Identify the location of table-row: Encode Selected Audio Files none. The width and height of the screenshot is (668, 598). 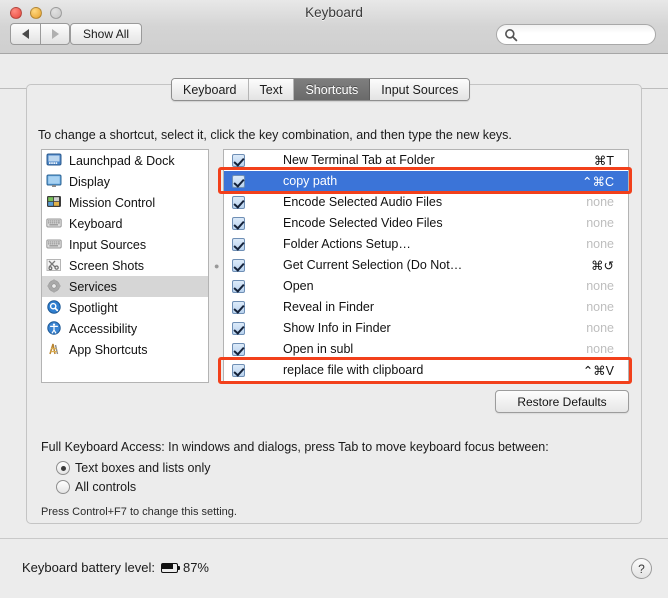
(426, 202).